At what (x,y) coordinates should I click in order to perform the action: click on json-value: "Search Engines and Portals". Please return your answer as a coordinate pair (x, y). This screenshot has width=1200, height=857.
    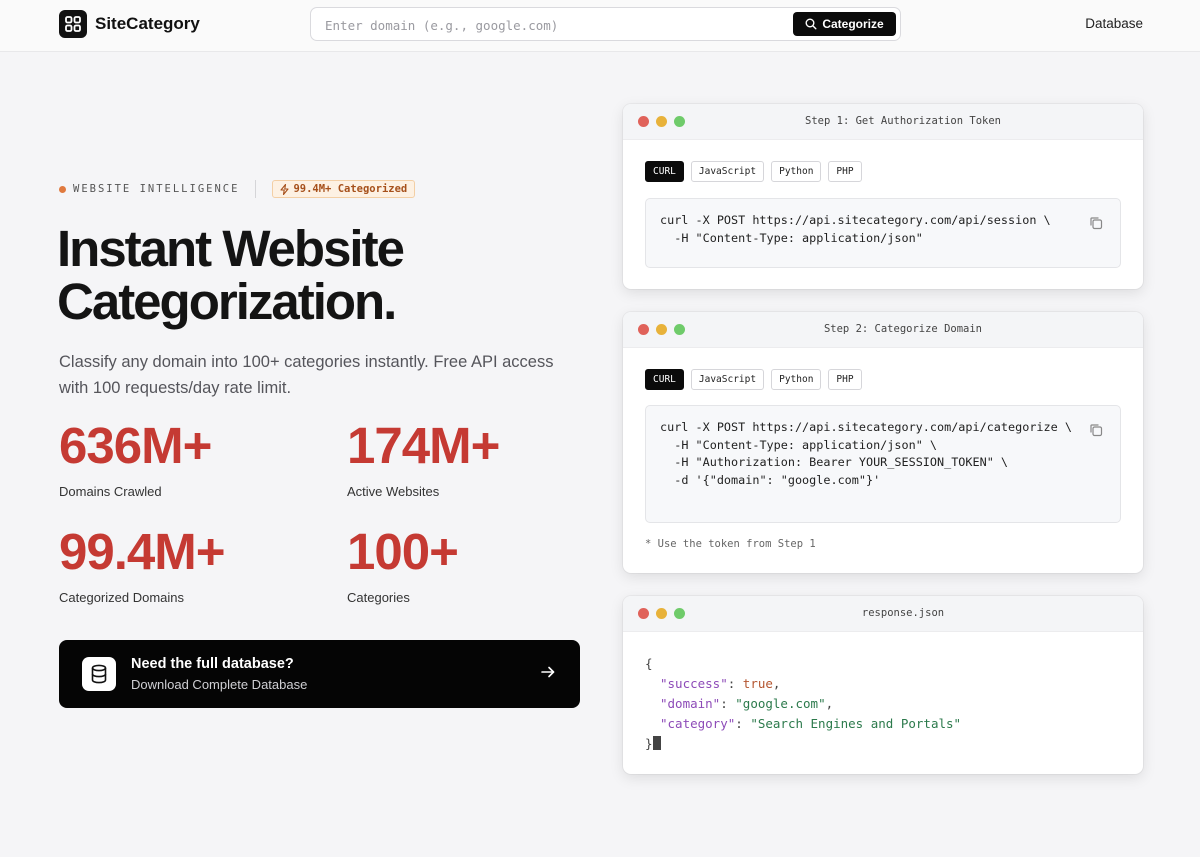
    Looking at the image, I should click on (856, 723).